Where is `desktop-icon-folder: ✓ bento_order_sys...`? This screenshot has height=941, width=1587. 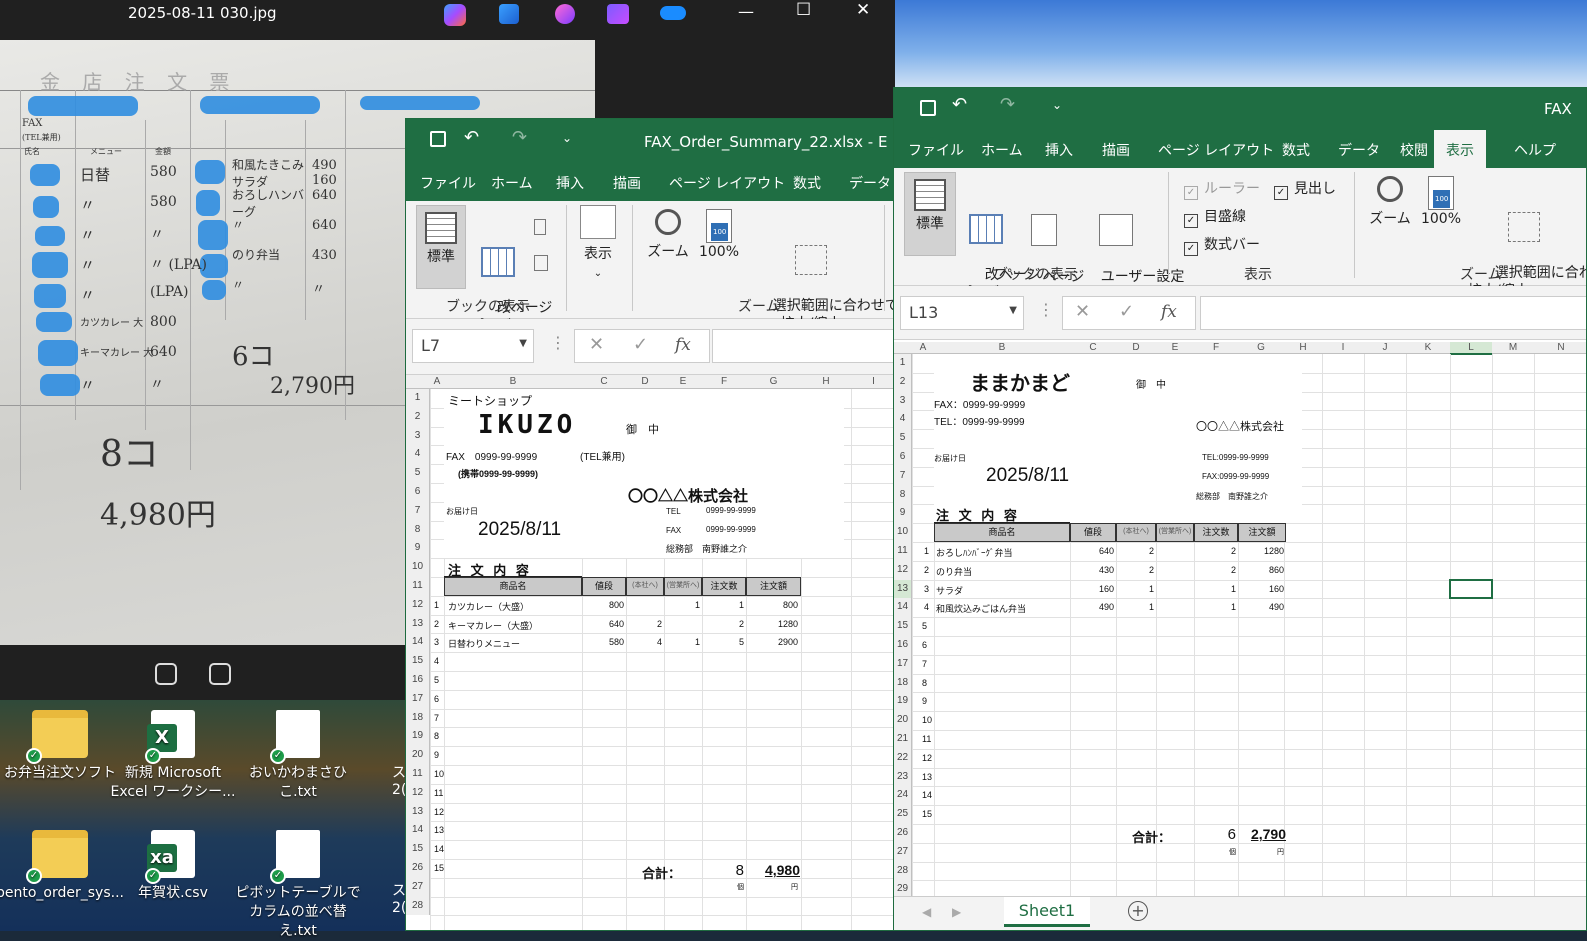 desktop-icon-folder: ✓ bento_order_sys... is located at coordinates (62, 862).